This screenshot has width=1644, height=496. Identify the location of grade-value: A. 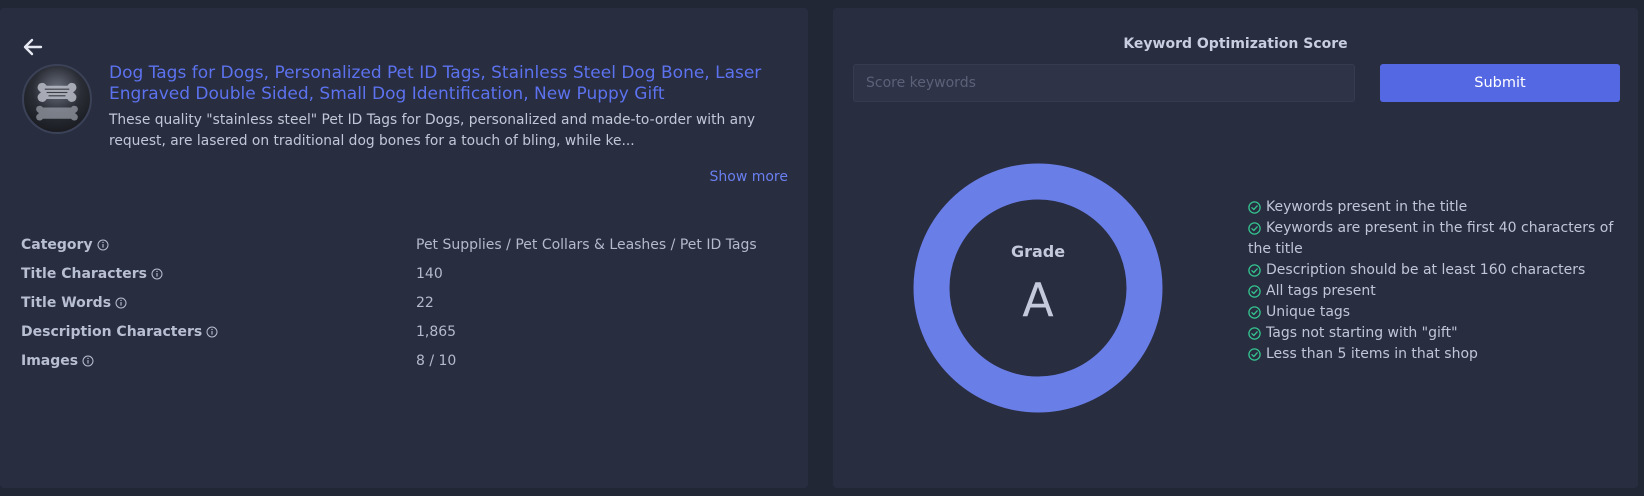
(1038, 300).